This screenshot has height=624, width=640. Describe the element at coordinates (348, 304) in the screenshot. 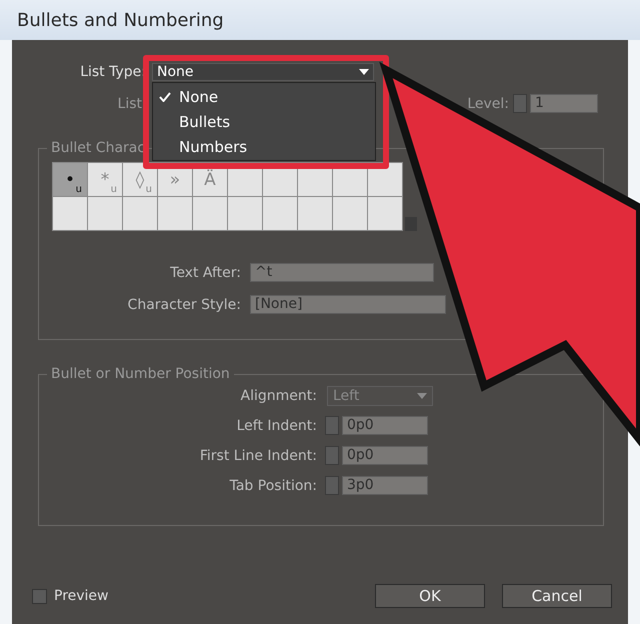

I see `character-style-field: [None]` at that location.